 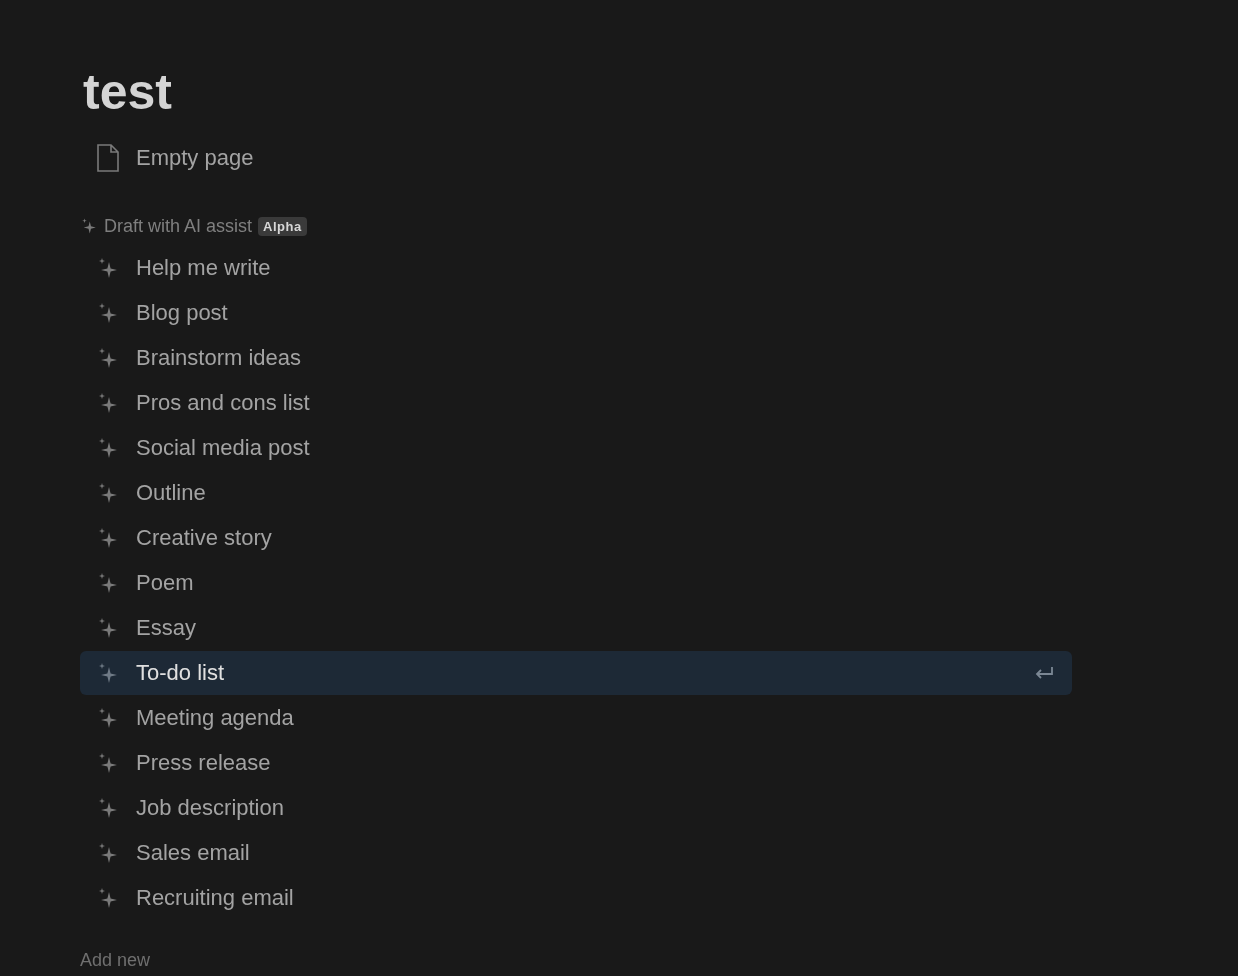 What do you see at coordinates (576, 853) in the screenshot?
I see `menu-item: Sales email` at bounding box center [576, 853].